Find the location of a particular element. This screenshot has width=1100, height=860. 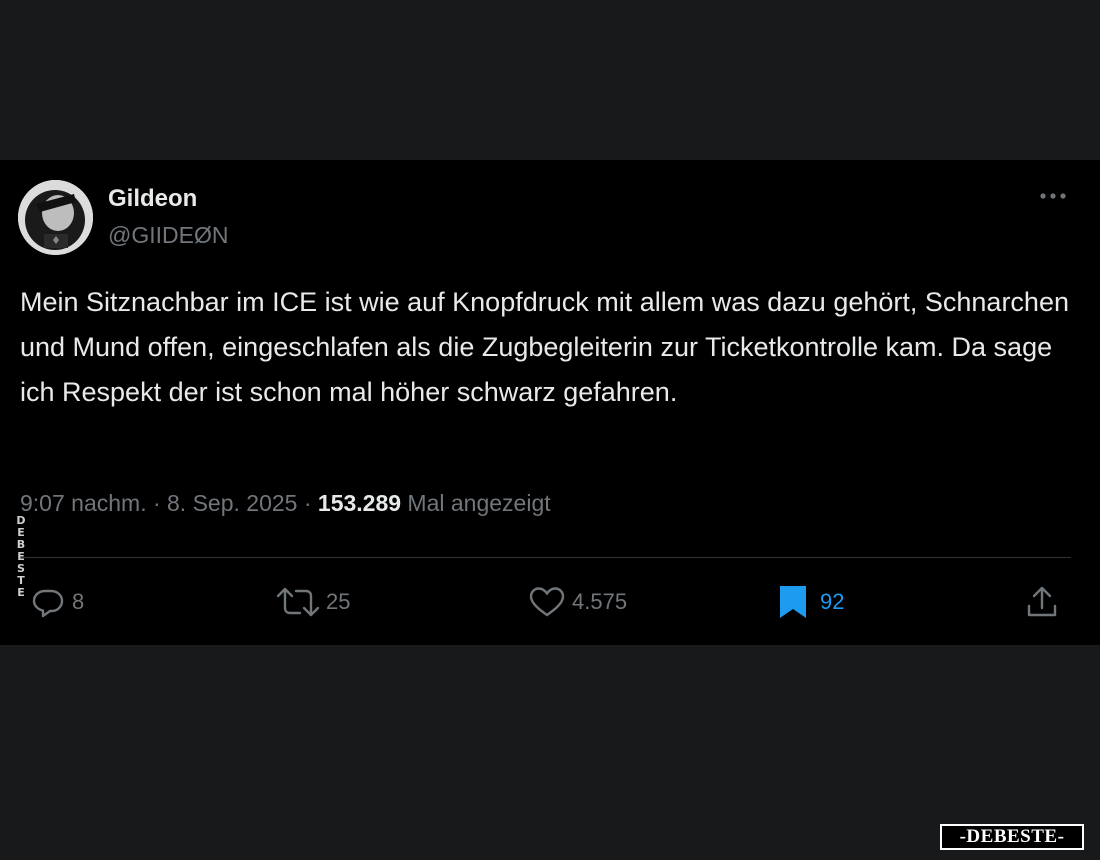

more-icon is located at coordinates (1053, 196).